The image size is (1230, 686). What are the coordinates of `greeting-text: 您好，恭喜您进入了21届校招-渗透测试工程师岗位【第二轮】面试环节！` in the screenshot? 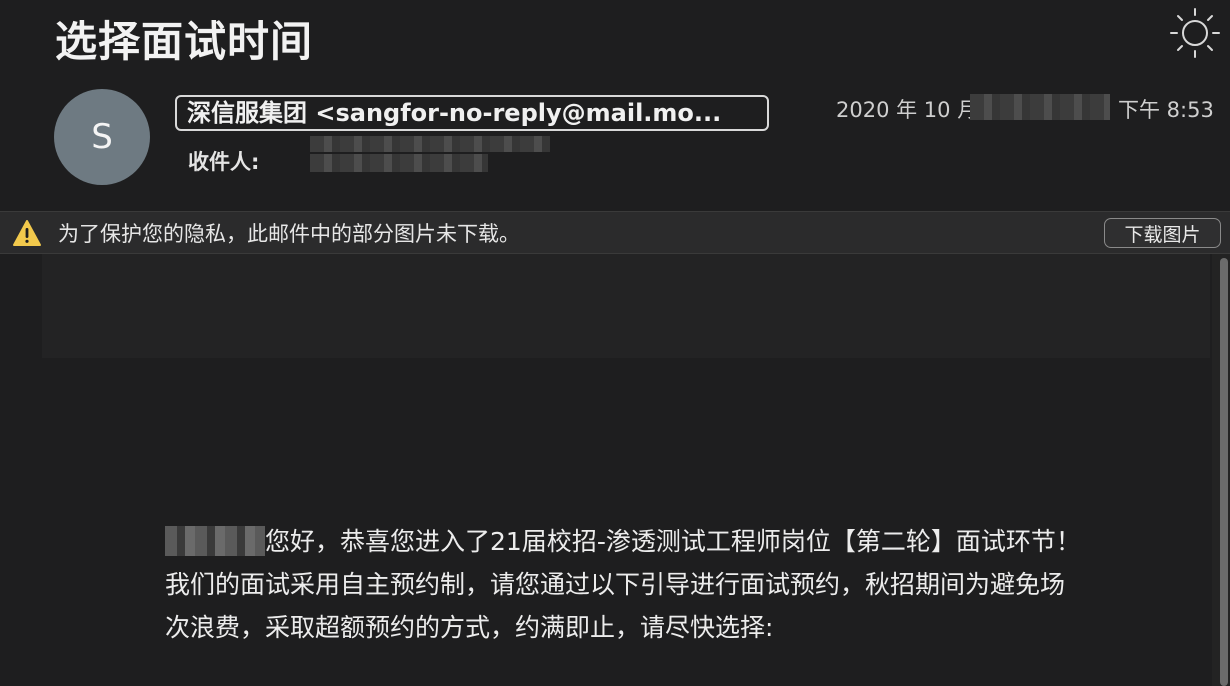 It's located at (673, 541).